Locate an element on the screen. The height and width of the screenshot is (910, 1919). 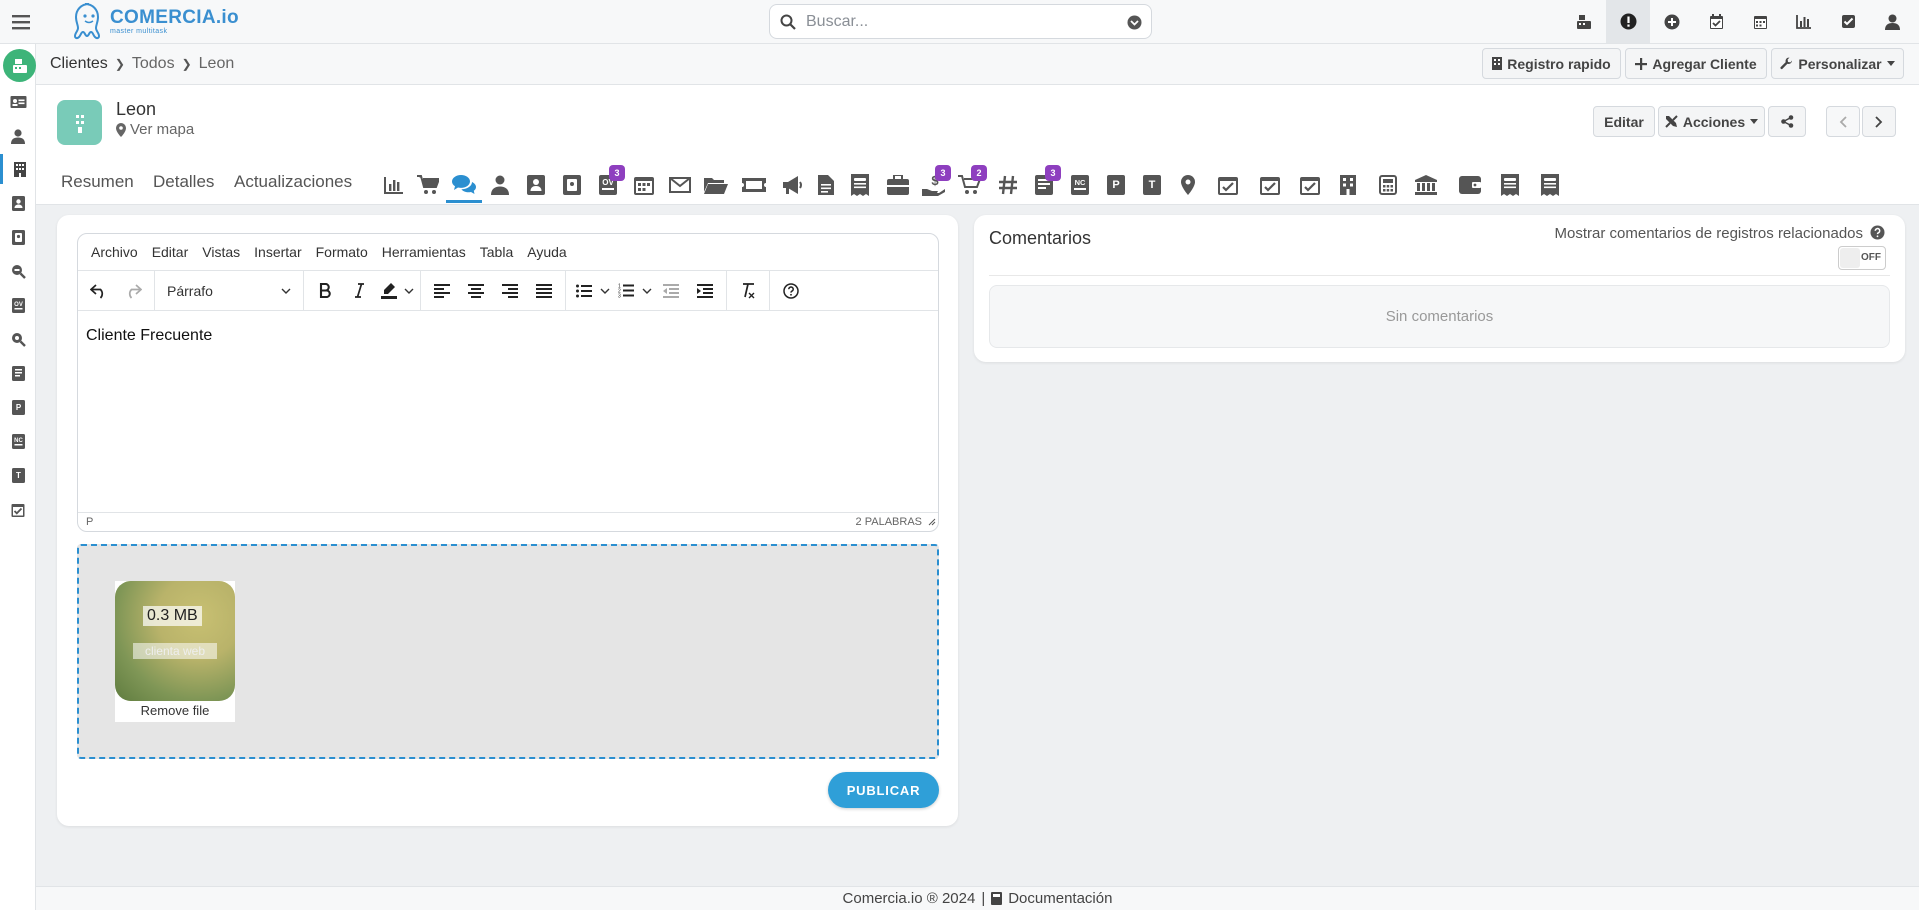
tab-hashtag-icon is located at coordinates (1008, 185).